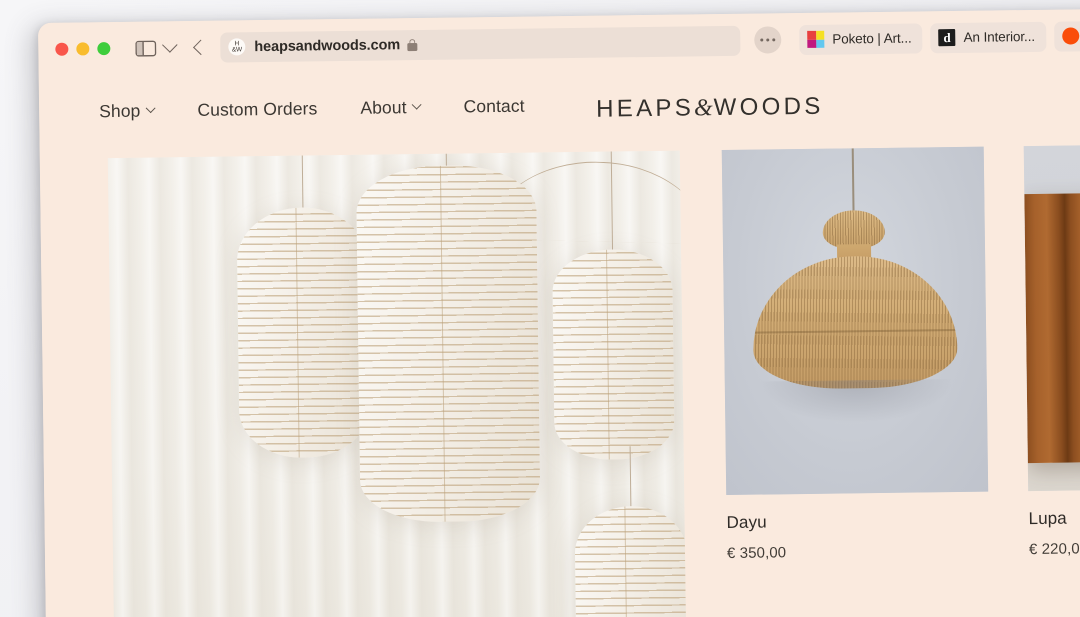  I want to click on product-price: € 220,00, so click(1054, 549).